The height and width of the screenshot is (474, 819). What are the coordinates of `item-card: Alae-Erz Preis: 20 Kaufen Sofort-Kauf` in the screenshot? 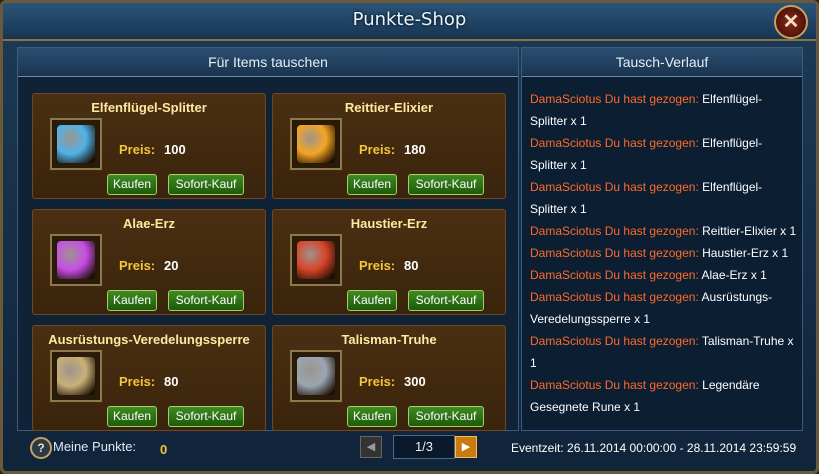 It's located at (149, 262).